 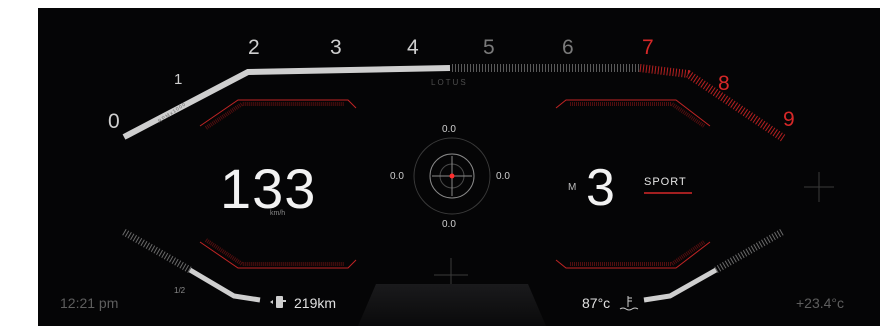 What do you see at coordinates (89, 303) in the screenshot?
I see `clock-time: 12:21 pm` at bounding box center [89, 303].